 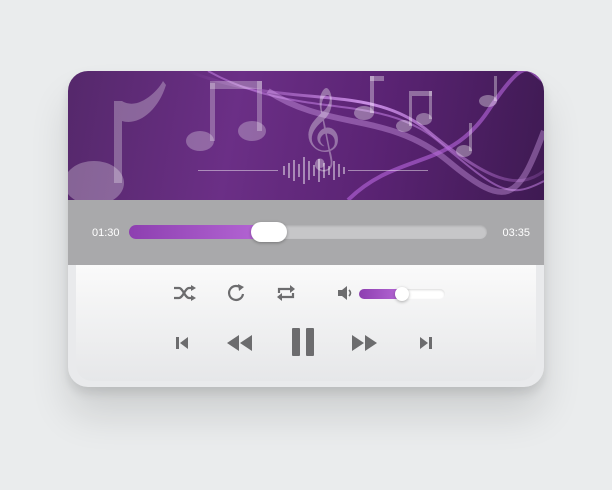 What do you see at coordinates (268, 232) in the screenshot?
I see `seek-bar-thumb` at bounding box center [268, 232].